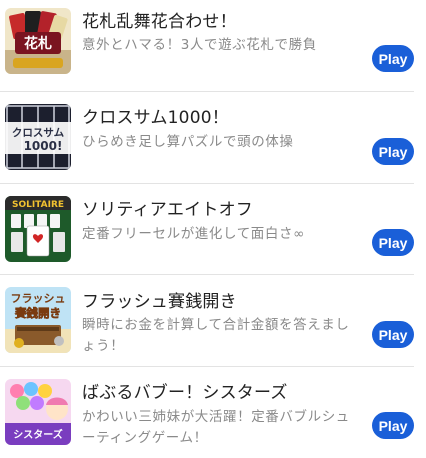 This screenshot has height=458, width=426. What do you see at coordinates (38, 229) in the screenshot?
I see `solitaire-cards-icon: SOLITAIRE` at bounding box center [38, 229].